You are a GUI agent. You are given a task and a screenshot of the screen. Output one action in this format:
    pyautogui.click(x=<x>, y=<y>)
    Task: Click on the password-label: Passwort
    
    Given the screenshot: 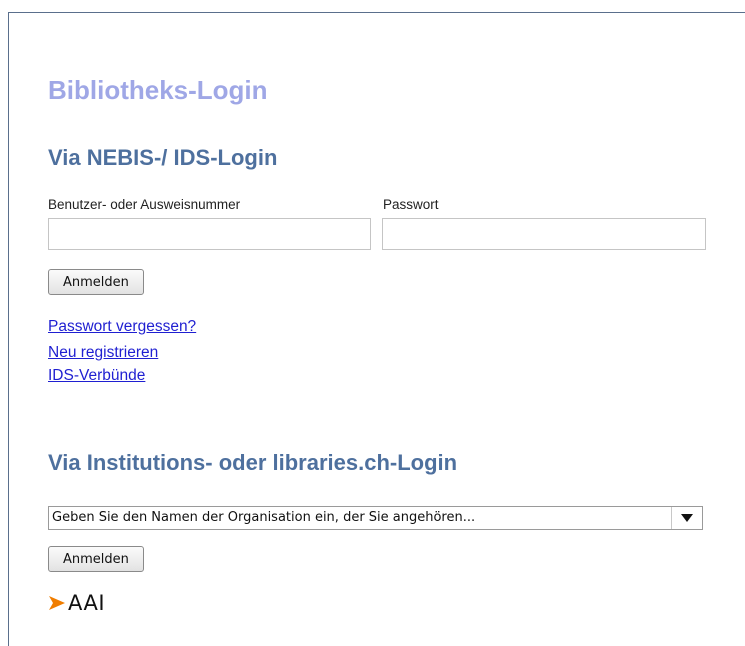 What is the action you would take?
    pyautogui.click(x=411, y=204)
    